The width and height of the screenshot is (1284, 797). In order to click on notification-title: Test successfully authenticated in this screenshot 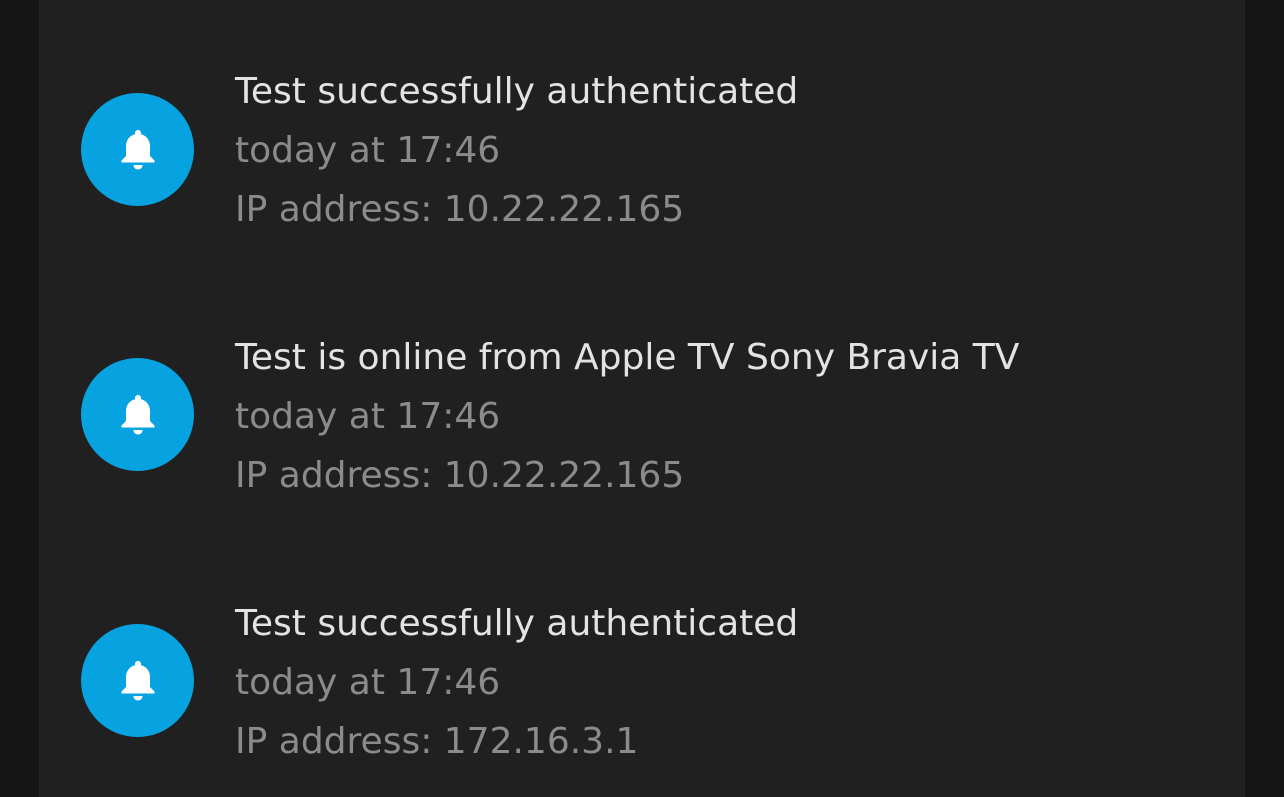, I will do `click(517, 623)`.